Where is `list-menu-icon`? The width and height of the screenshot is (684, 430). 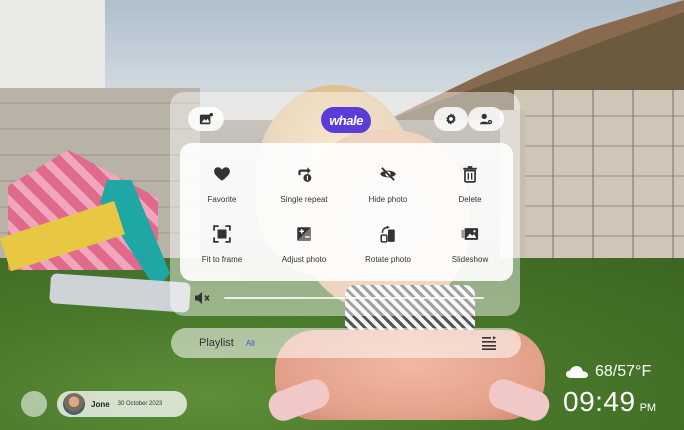
list-menu-icon is located at coordinates (489, 343).